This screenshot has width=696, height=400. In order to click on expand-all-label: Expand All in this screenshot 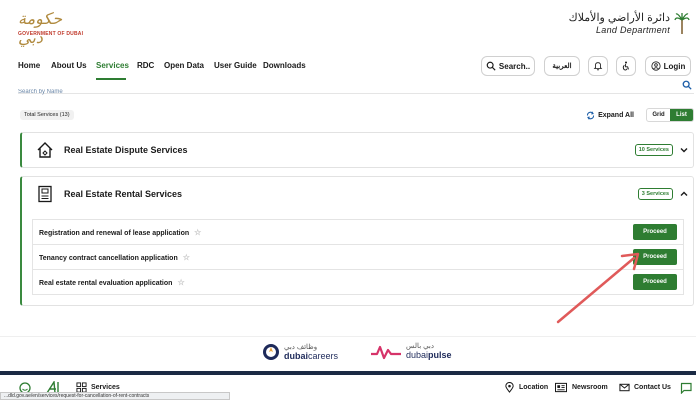, I will do `click(616, 115)`.